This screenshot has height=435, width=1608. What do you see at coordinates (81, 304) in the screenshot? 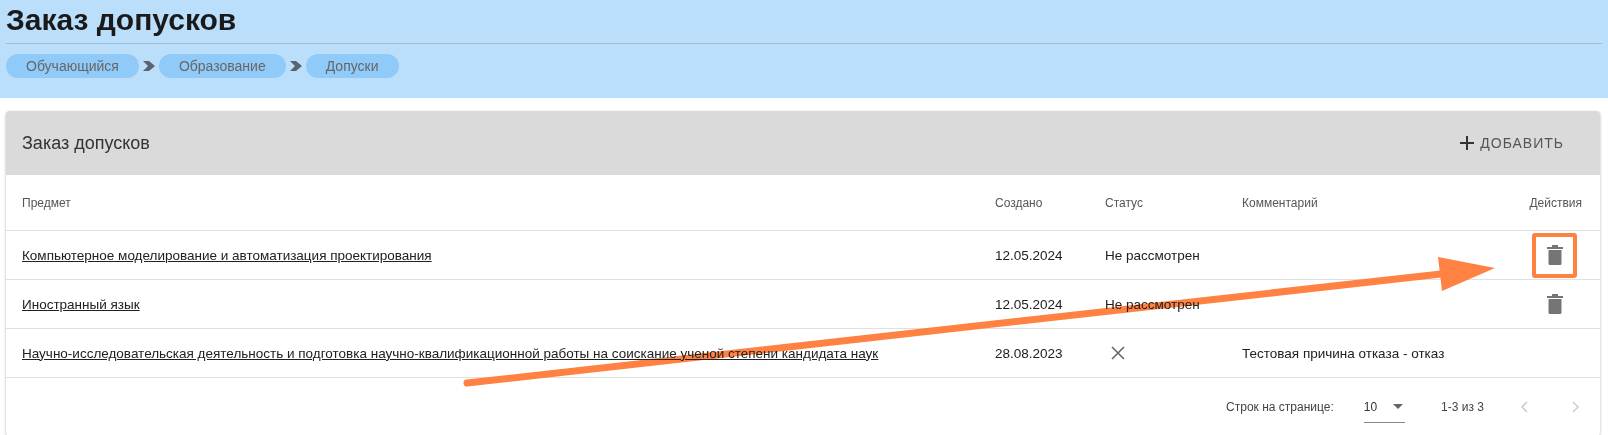
I see `subject-link: Иностранный язык` at bounding box center [81, 304].